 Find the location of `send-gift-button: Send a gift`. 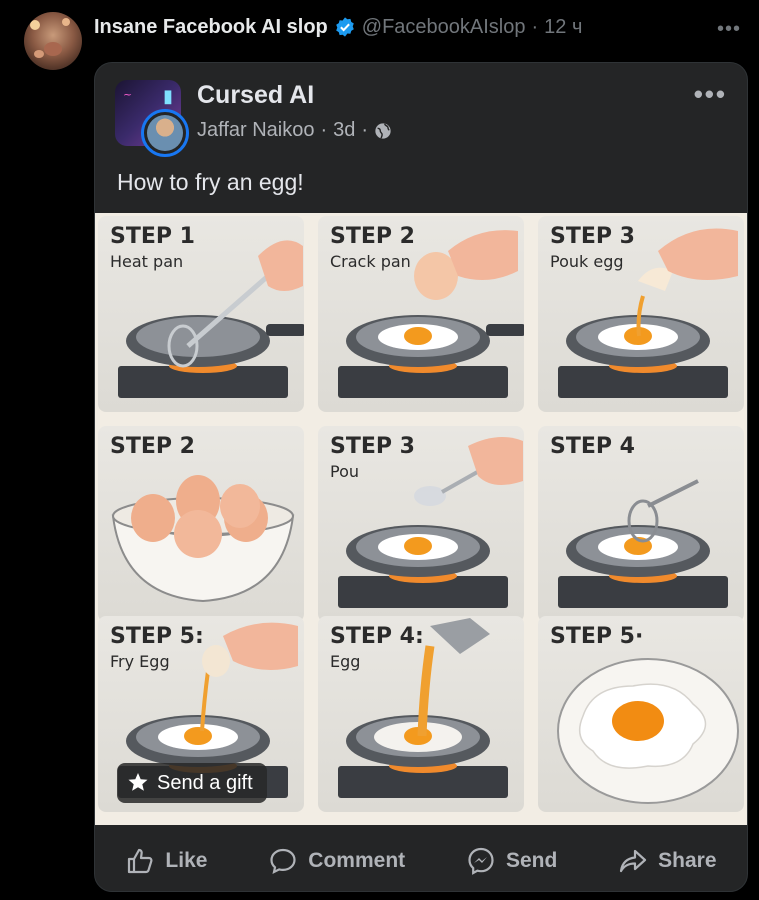

send-gift-button: Send a gift is located at coordinates (192, 783).